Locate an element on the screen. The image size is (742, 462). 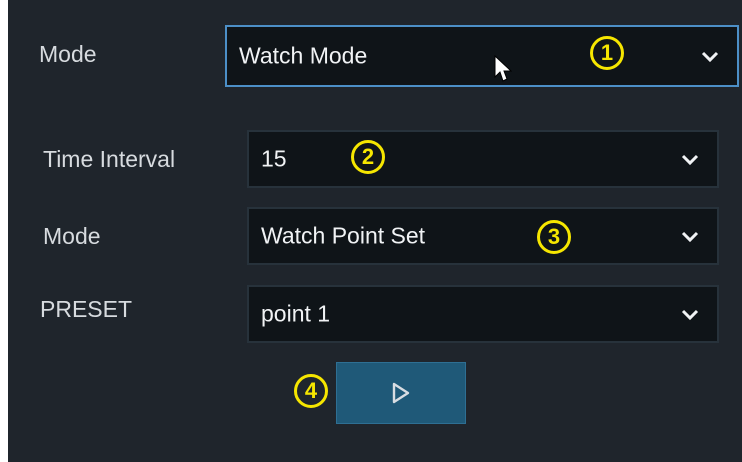
play-button is located at coordinates (401, 393).